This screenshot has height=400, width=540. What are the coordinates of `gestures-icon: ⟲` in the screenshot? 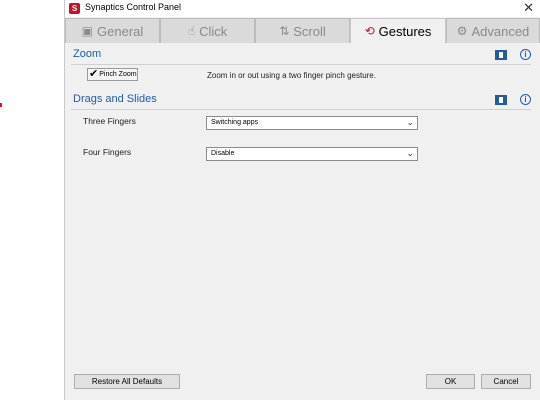 It's located at (369, 31).